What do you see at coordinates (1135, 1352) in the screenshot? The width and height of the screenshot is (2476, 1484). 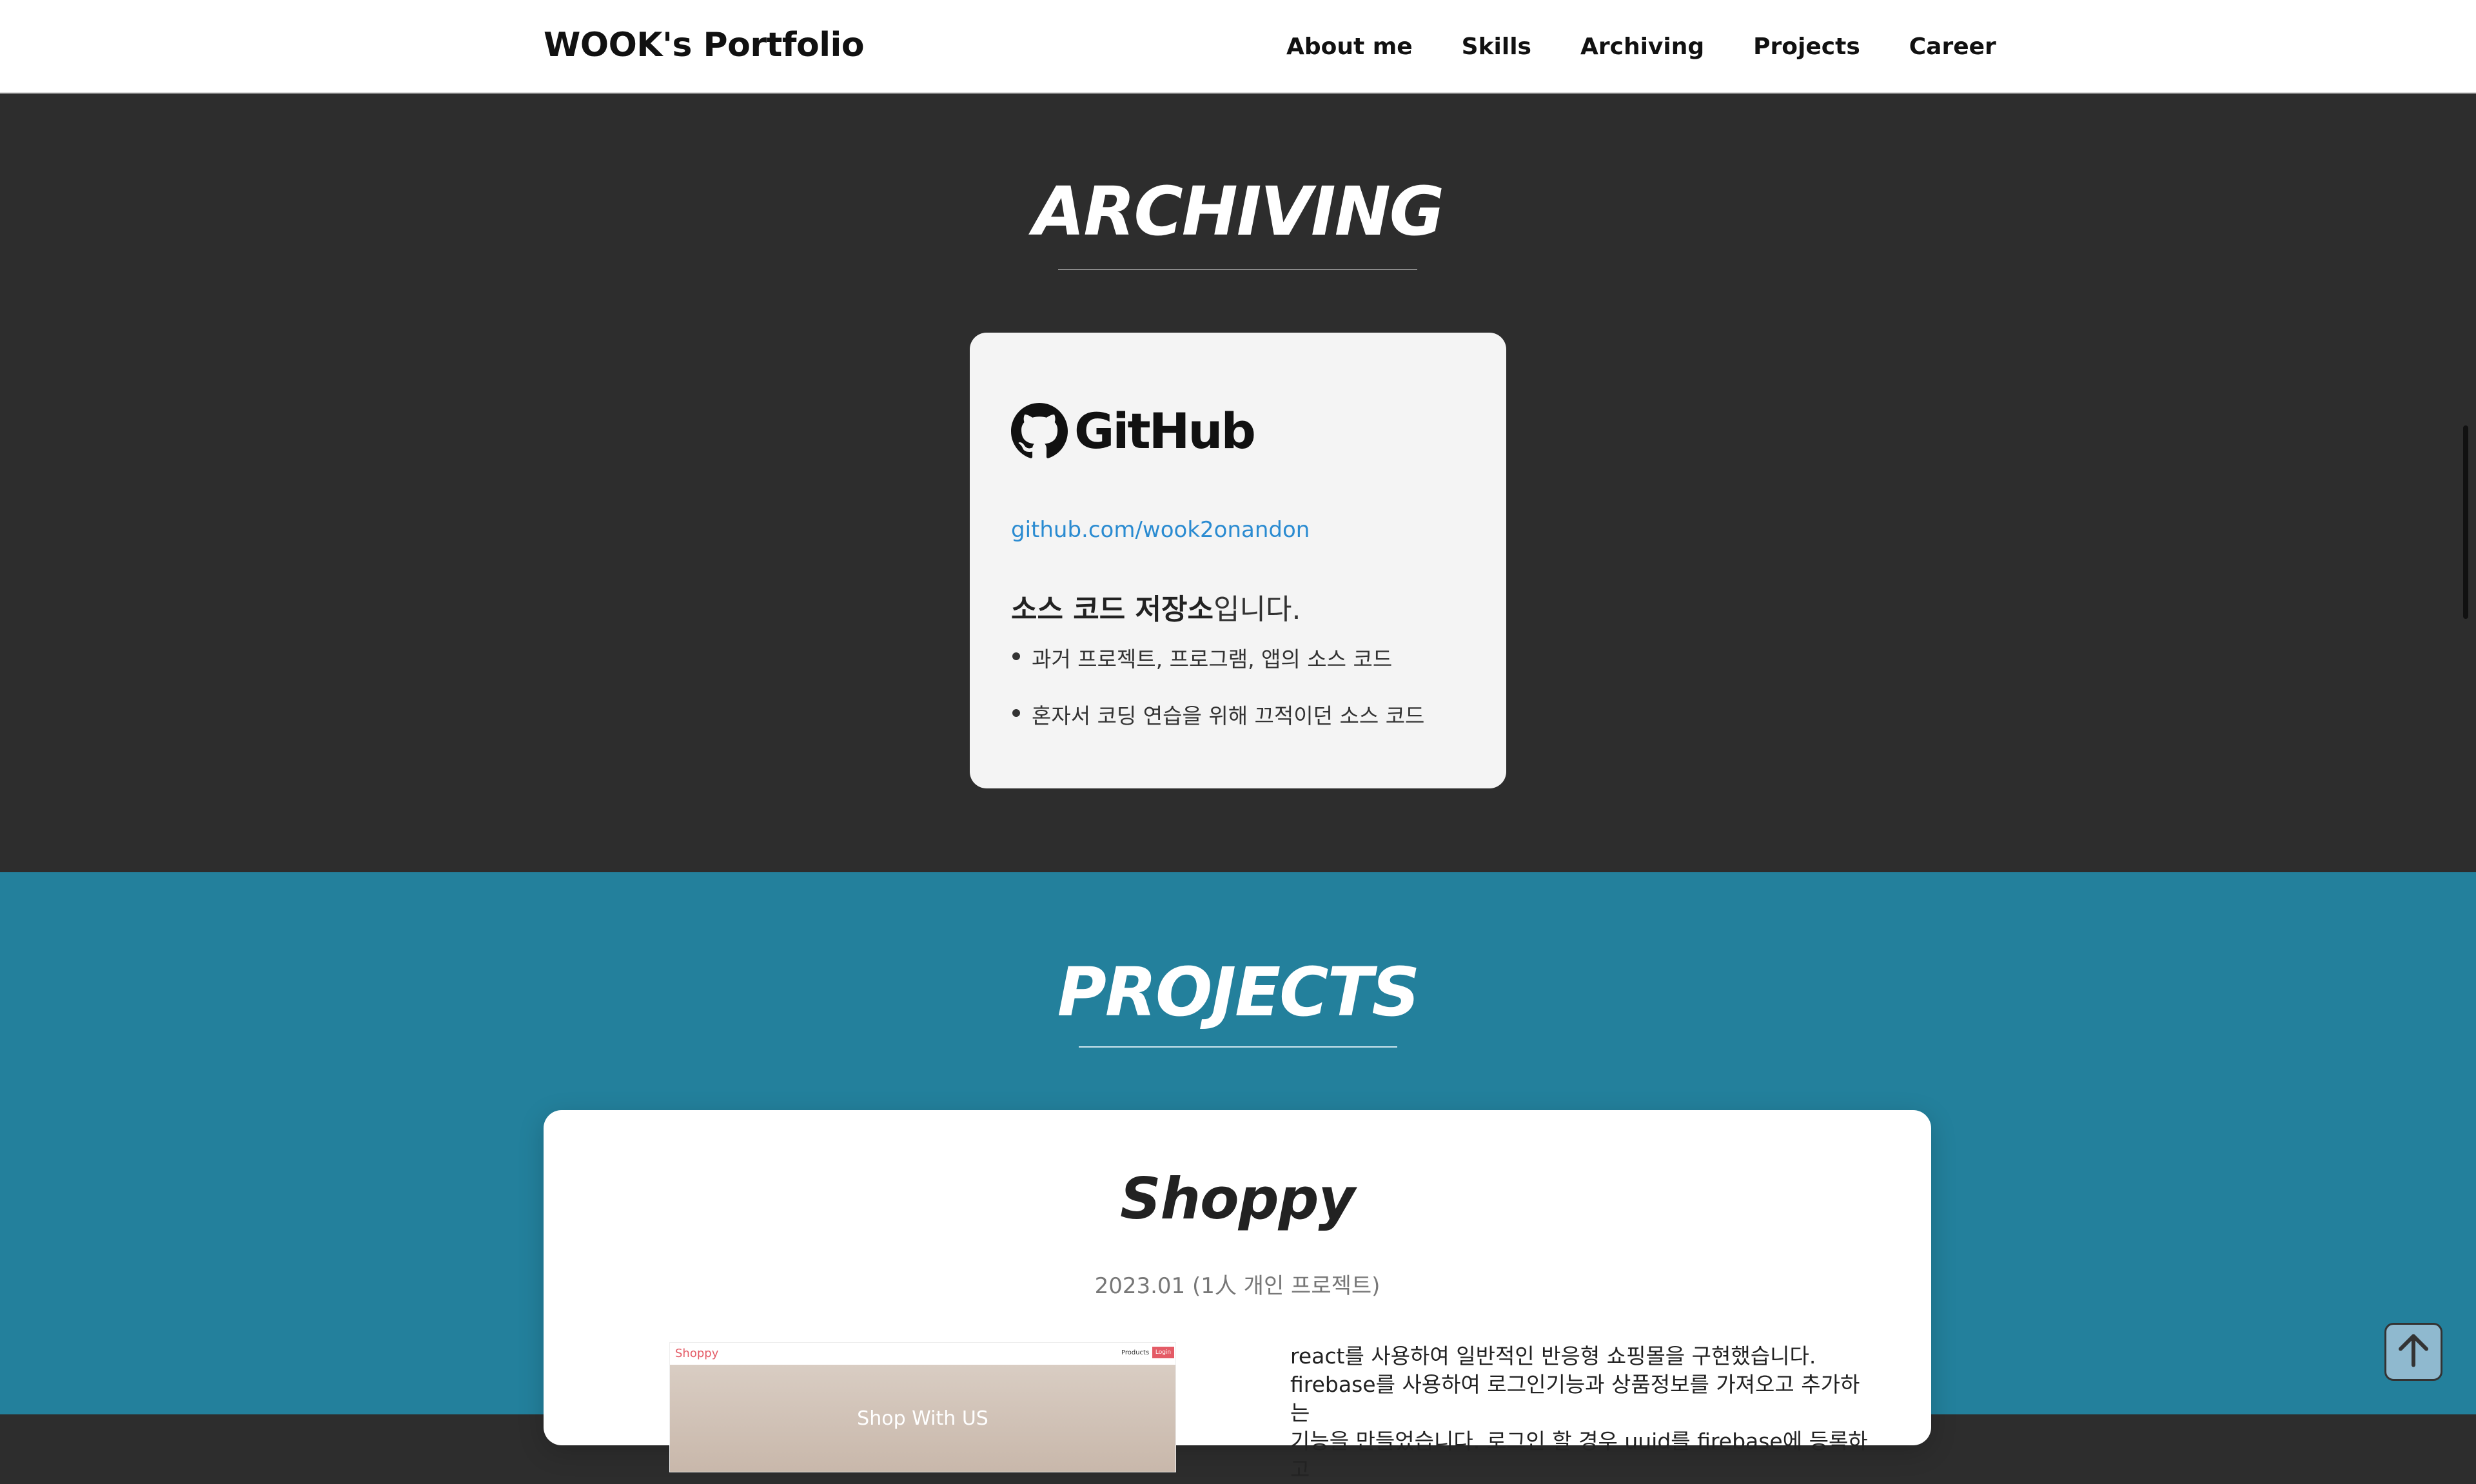 I see `screenshot-products-link: Products` at bounding box center [1135, 1352].